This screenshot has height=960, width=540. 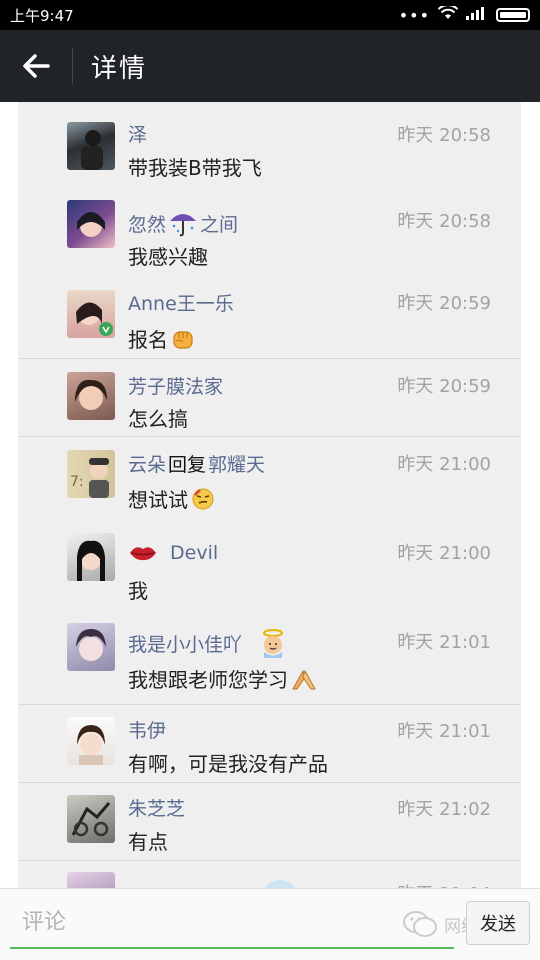 I want to click on svg-text: 7:, so click(x=77, y=482).